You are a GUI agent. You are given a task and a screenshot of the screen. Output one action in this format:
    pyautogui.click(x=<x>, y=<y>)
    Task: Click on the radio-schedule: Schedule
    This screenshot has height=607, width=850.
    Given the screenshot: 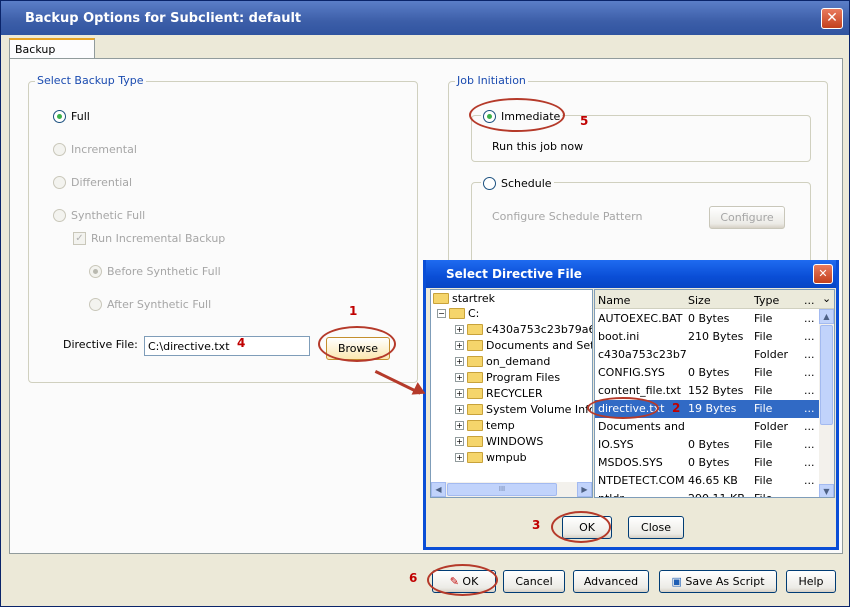 What is the action you would take?
    pyautogui.click(x=517, y=183)
    